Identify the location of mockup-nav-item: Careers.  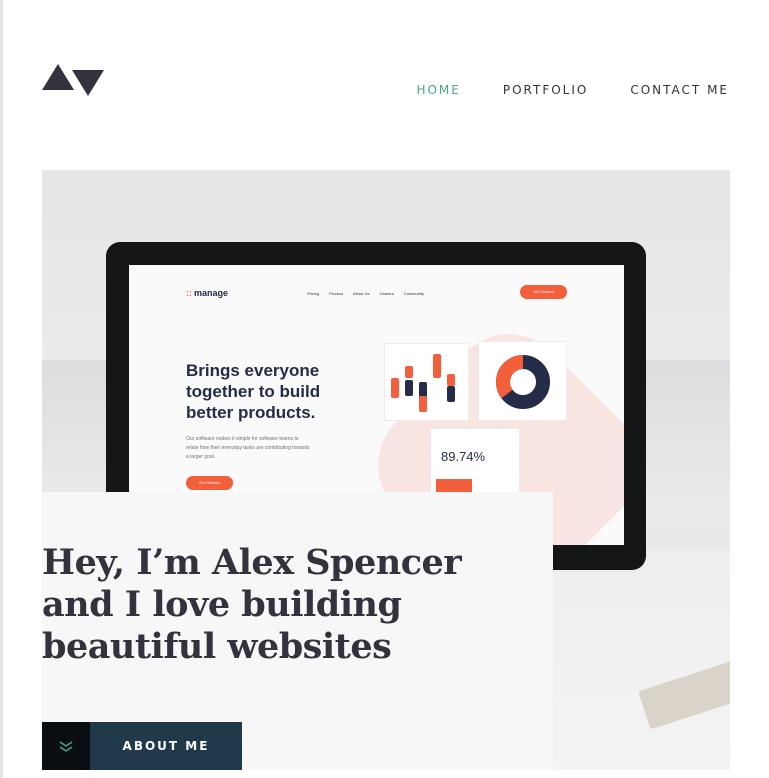
(386, 293).